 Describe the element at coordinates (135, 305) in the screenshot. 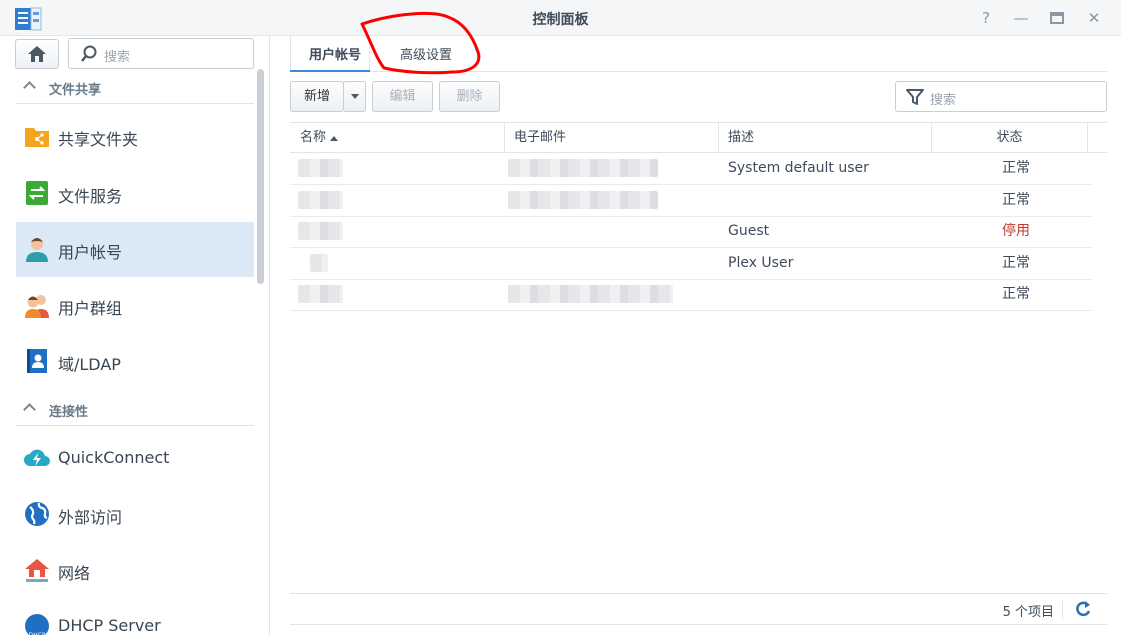

I see `sidebar-item-user-group: 用户群组` at that location.